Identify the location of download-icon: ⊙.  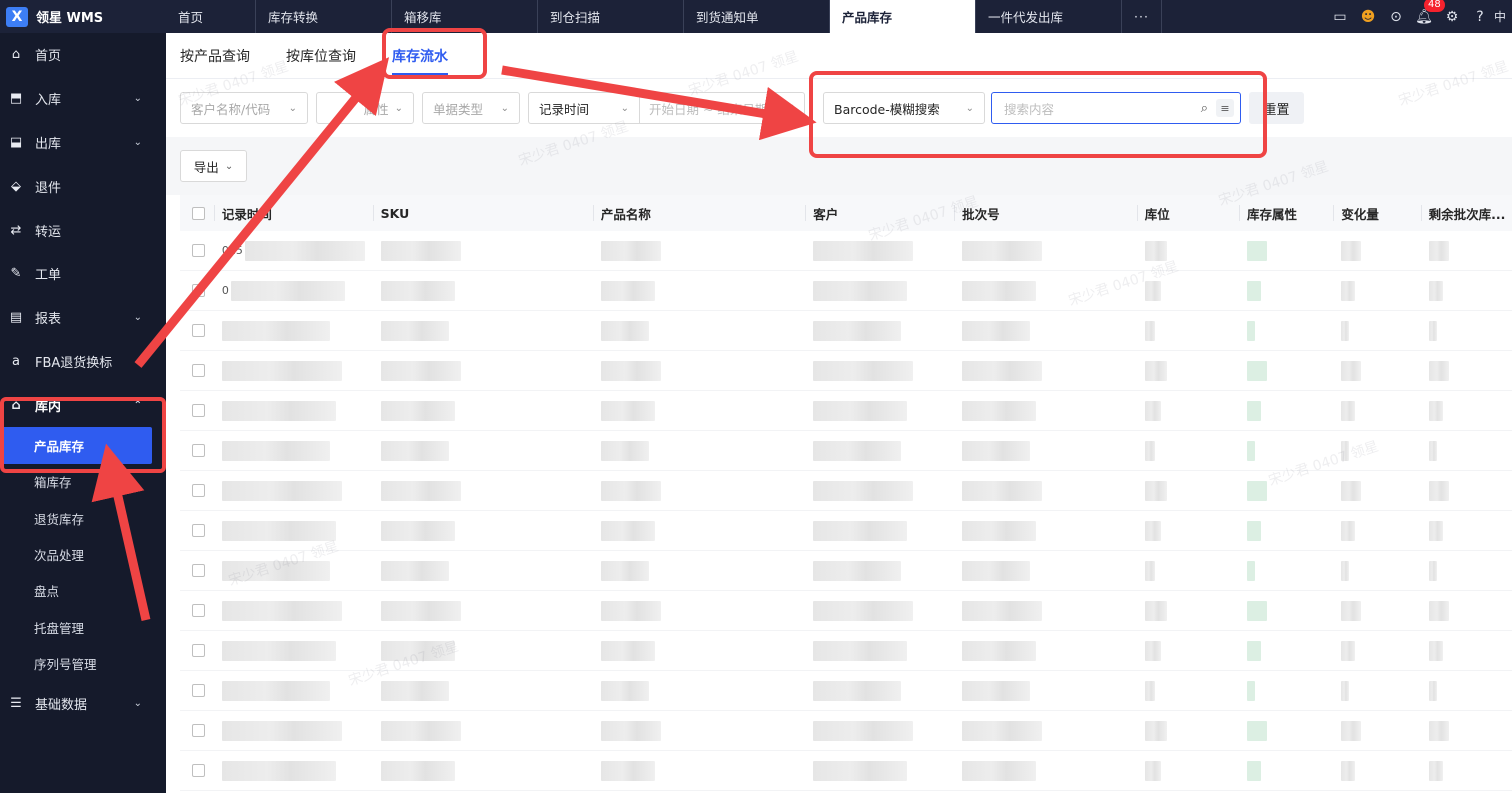
(1396, 16).